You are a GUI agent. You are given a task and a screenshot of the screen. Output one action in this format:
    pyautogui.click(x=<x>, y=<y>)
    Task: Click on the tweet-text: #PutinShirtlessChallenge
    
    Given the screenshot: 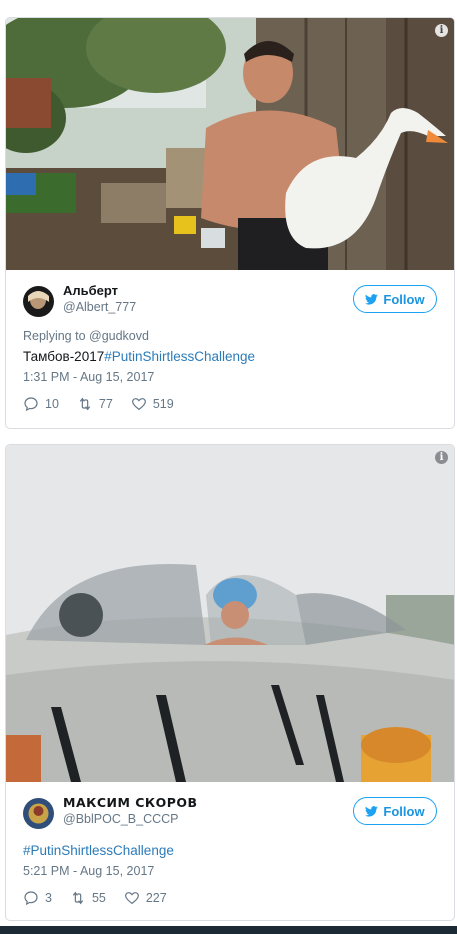 What is the action you would take?
    pyautogui.click(x=230, y=850)
    